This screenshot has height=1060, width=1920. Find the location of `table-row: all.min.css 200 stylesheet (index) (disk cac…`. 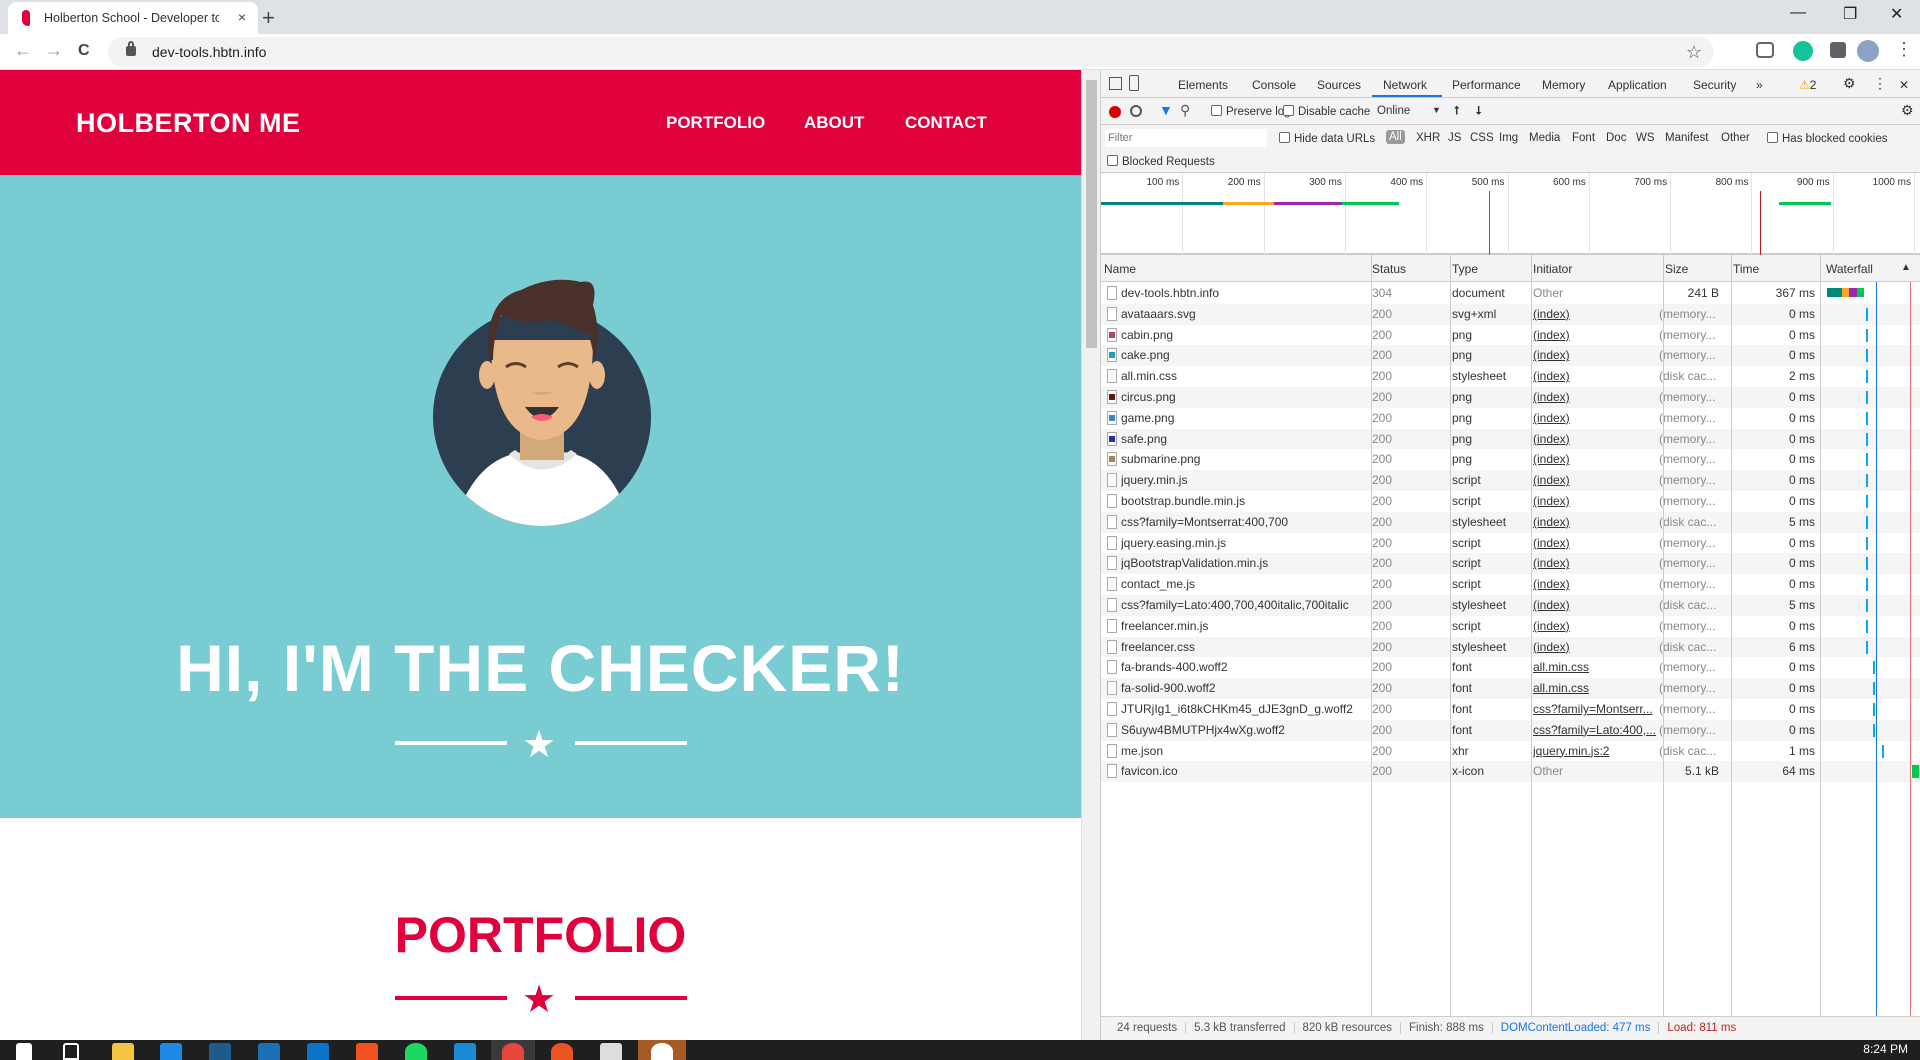

table-row: all.min.css 200 stylesheet (index) (disk cac… is located at coordinates (1510, 376).